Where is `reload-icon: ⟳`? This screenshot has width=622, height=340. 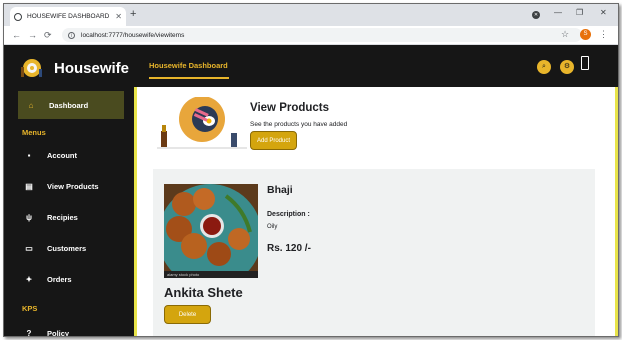 reload-icon: ⟳ is located at coordinates (48, 35).